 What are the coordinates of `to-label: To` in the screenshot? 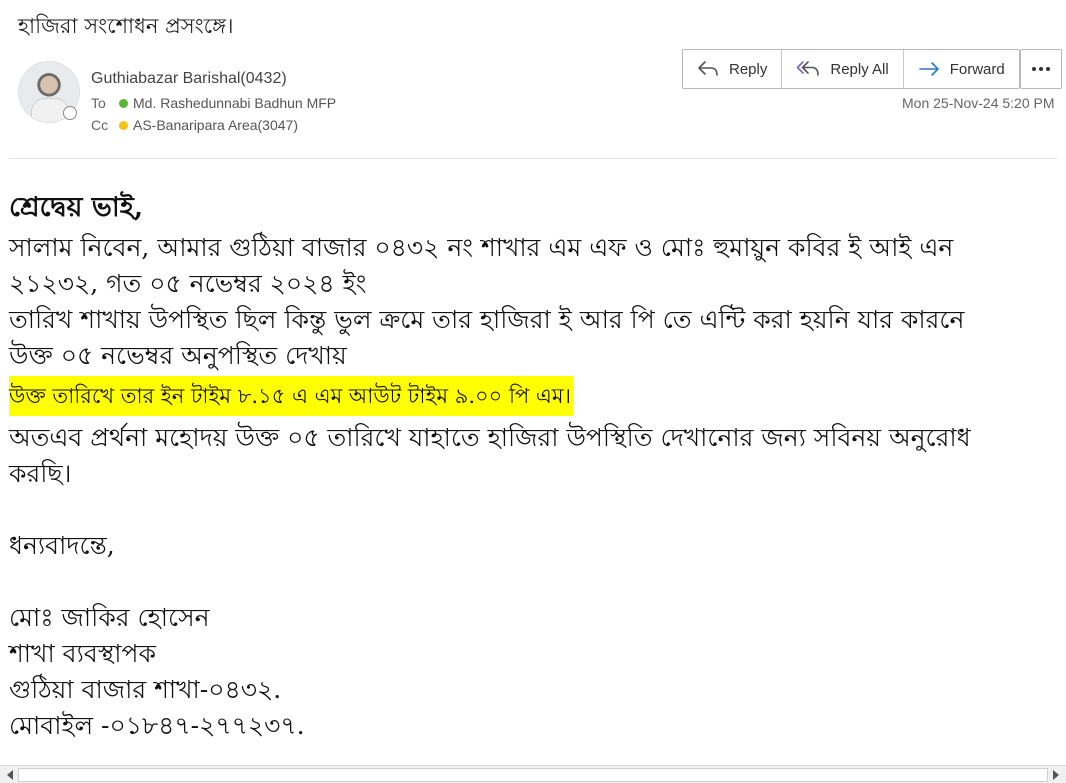 It's located at (98, 103).